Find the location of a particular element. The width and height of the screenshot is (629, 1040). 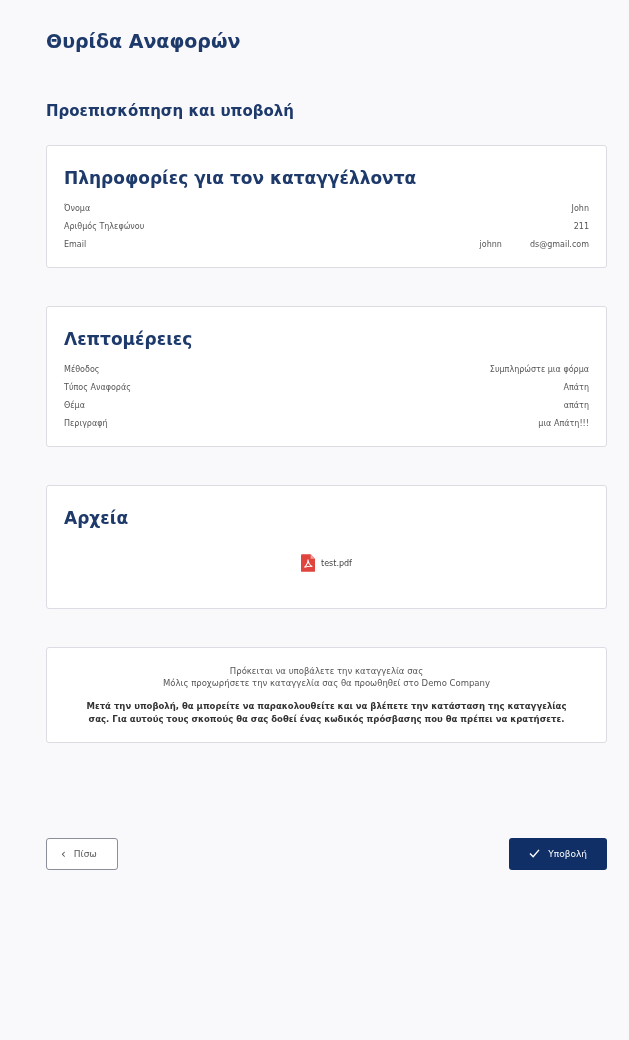

notice-text: Πρόκειται να υποβάλετε την καταγγελία σας is located at coordinates (326, 671).